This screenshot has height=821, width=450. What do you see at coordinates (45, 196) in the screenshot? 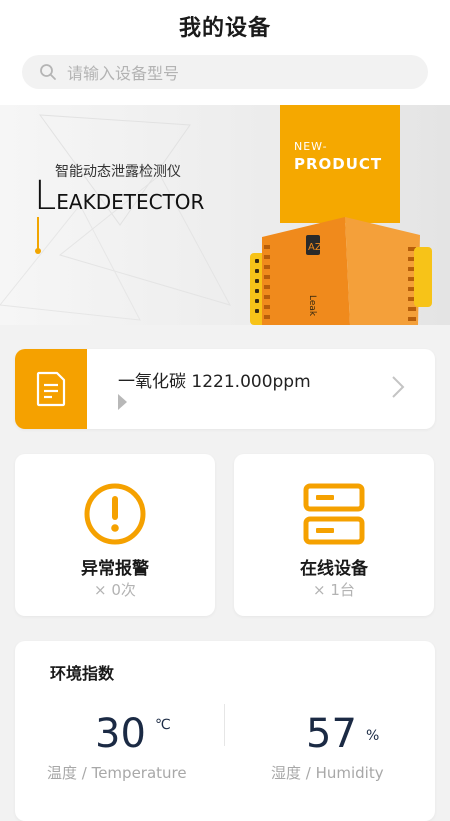
I see `banner-en-first-letter: L` at bounding box center [45, 196].